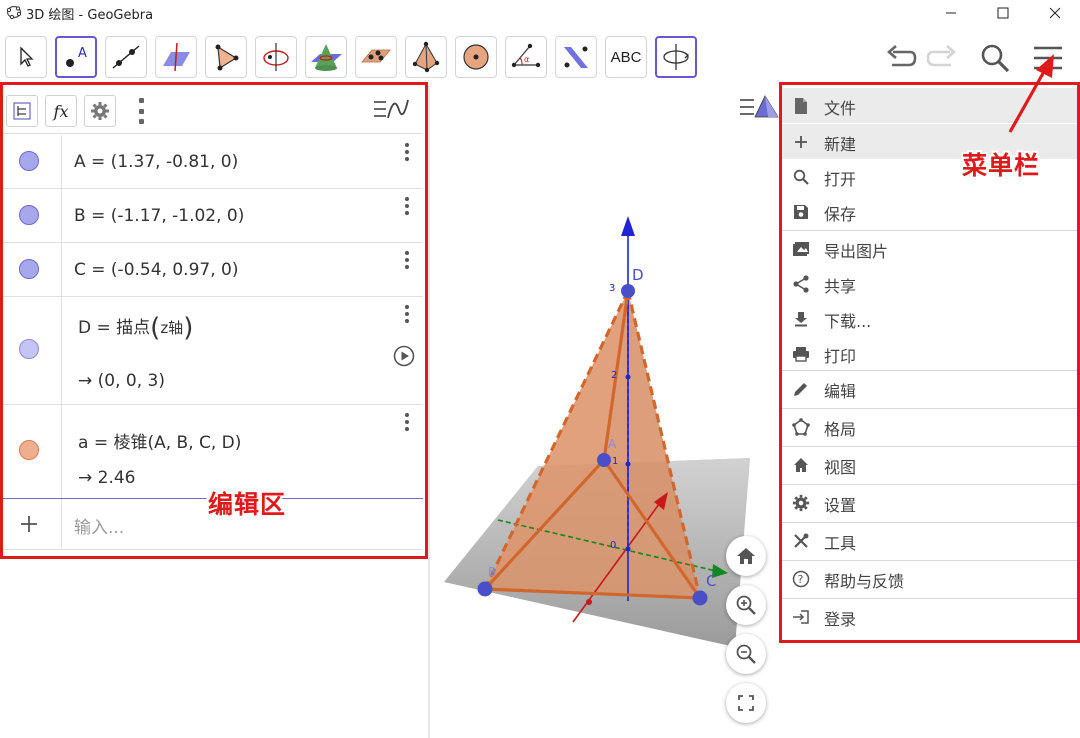  Describe the element at coordinates (1031, 93) in the screenshot. I see `red-arrow-icon` at that location.